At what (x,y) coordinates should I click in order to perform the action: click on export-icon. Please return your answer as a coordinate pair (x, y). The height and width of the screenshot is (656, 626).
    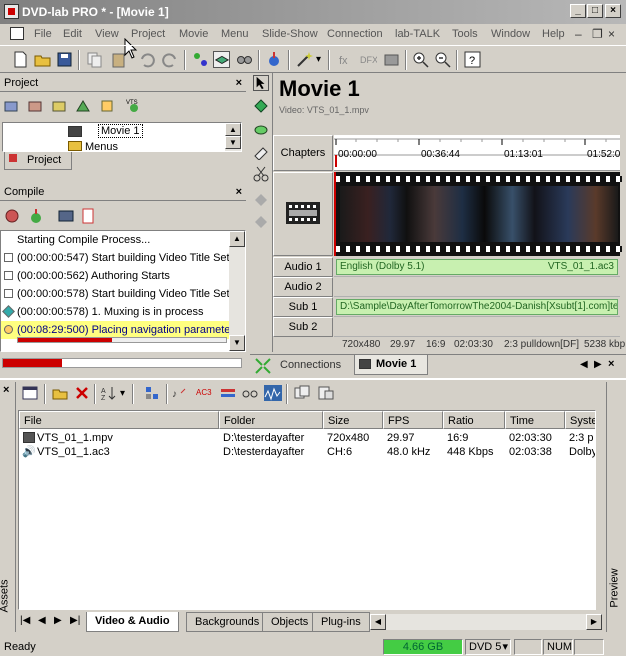
    Looking at the image, I should click on (326, 393).